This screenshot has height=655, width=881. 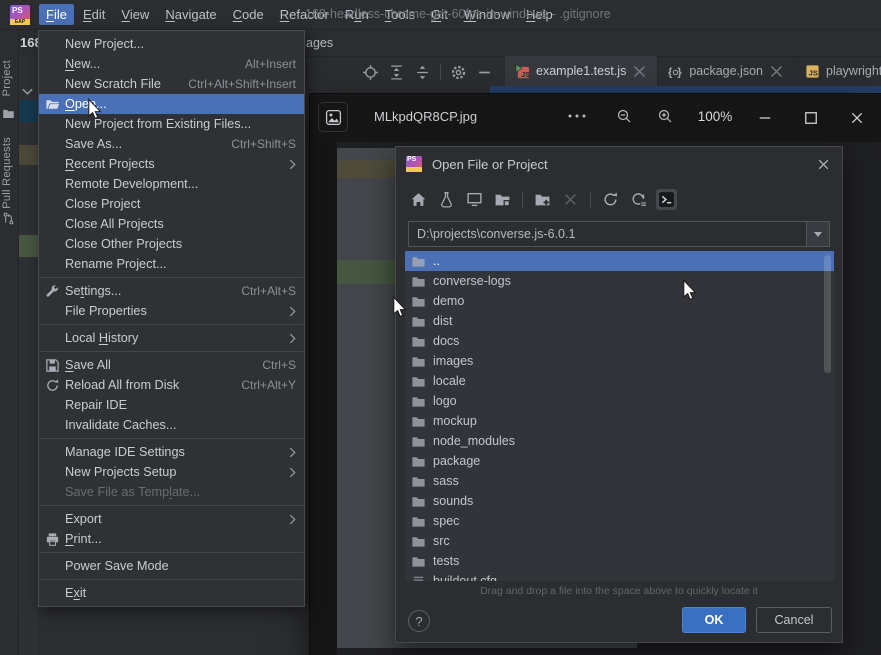 I want to click on menu-item-label: File Properties, so click(x=106, y=311).